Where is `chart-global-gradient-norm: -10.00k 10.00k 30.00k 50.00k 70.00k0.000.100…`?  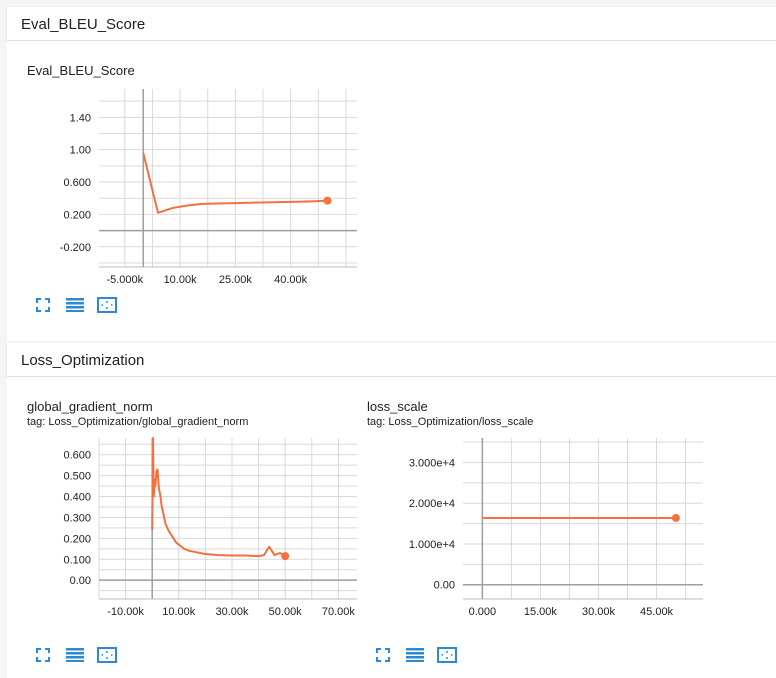 chart-global-gradient-norm: -10.00k 10.00k 30.00k 50.00k 70.00k0.000.100… is located at coordinates (187, 536).